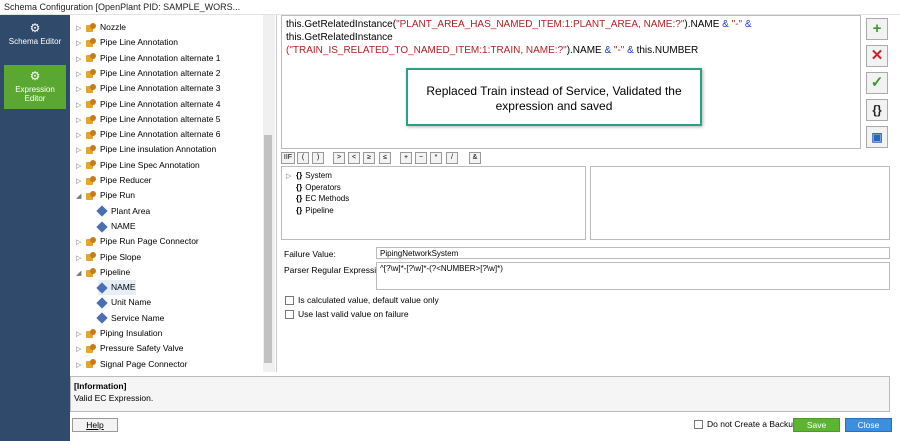 The image size is (900, 441). What do you see at coordinates (35, 228) in the screenshot?
I see `left-nav: ⚙ Schema Editor ⚙ Expression Editor` at bounding box center [35, 228].